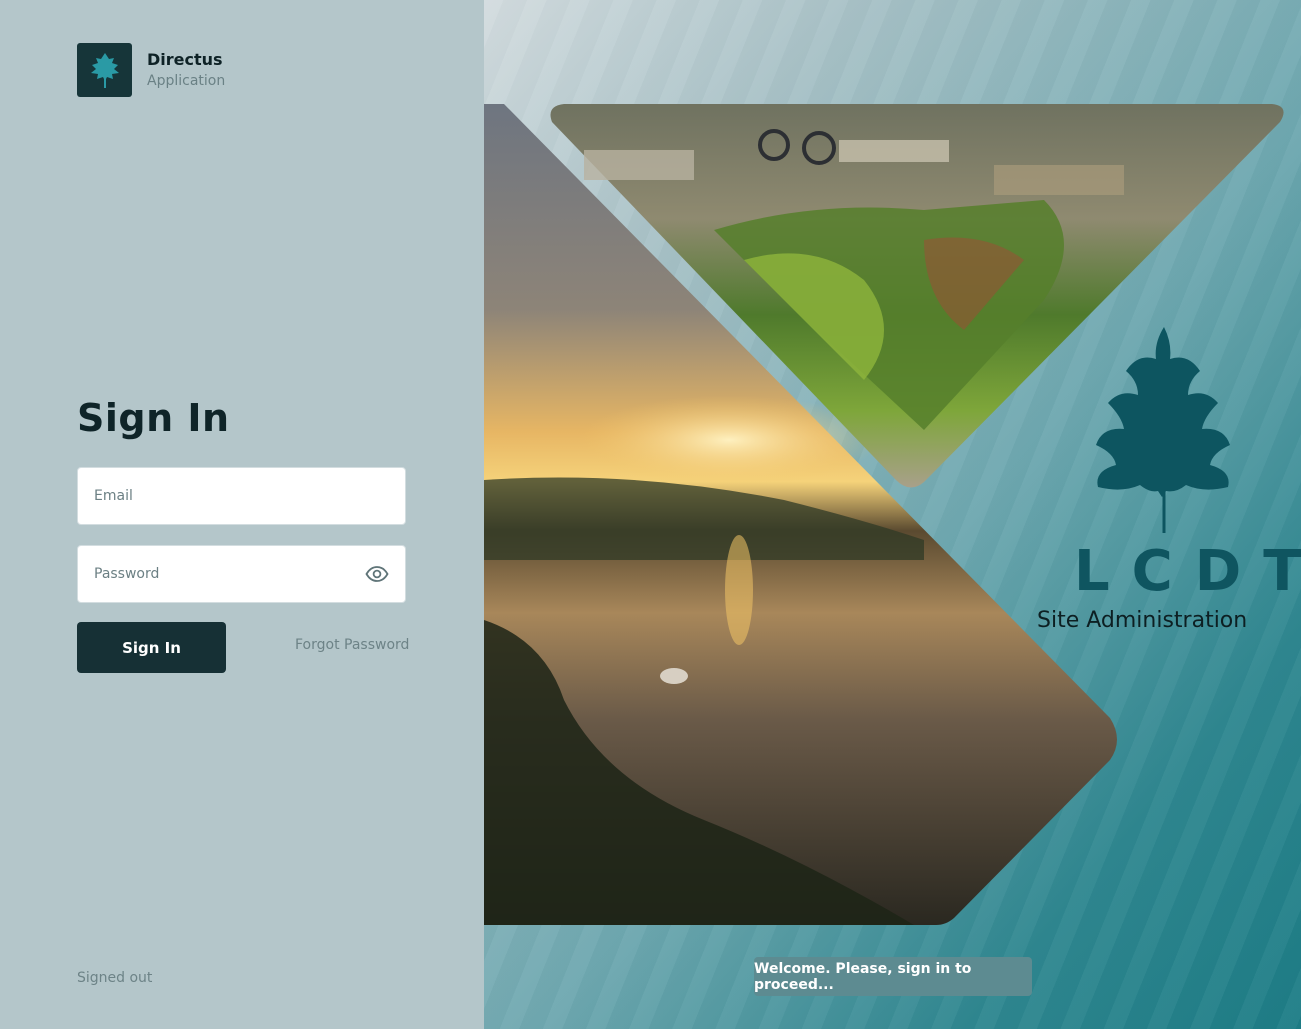  I want to click on password-field, so click(241, 574).